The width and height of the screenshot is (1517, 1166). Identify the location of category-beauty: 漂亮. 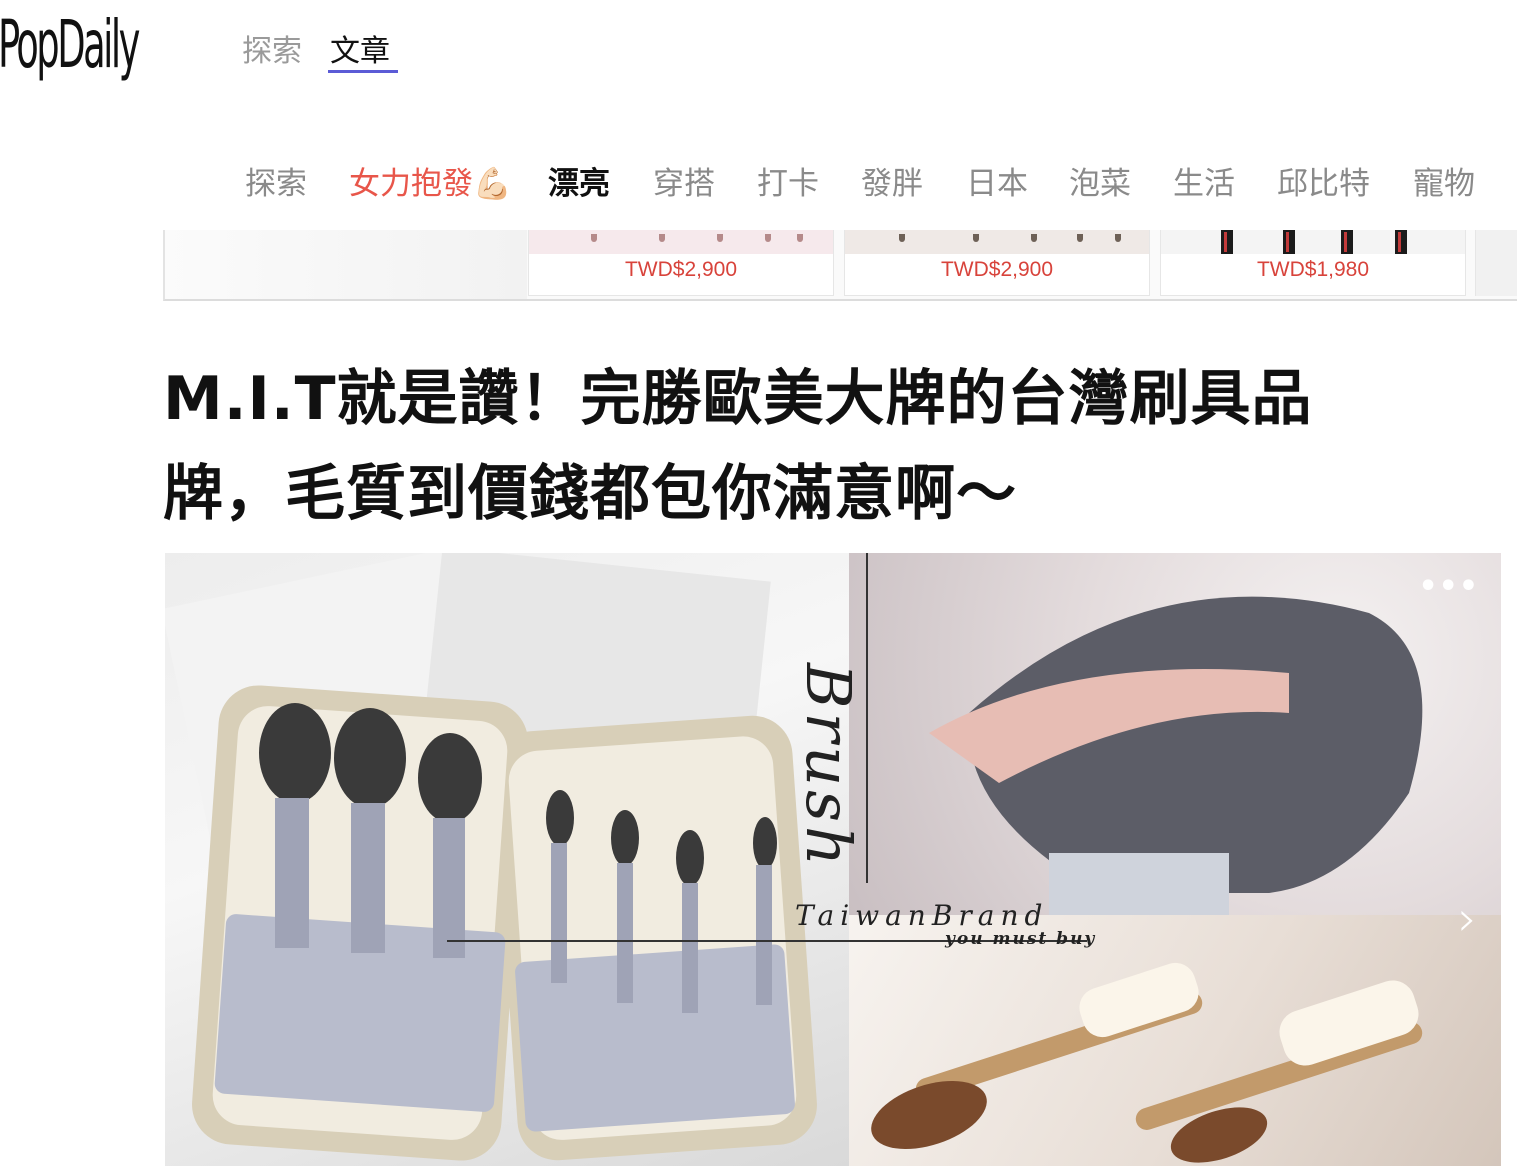
(579, 180).